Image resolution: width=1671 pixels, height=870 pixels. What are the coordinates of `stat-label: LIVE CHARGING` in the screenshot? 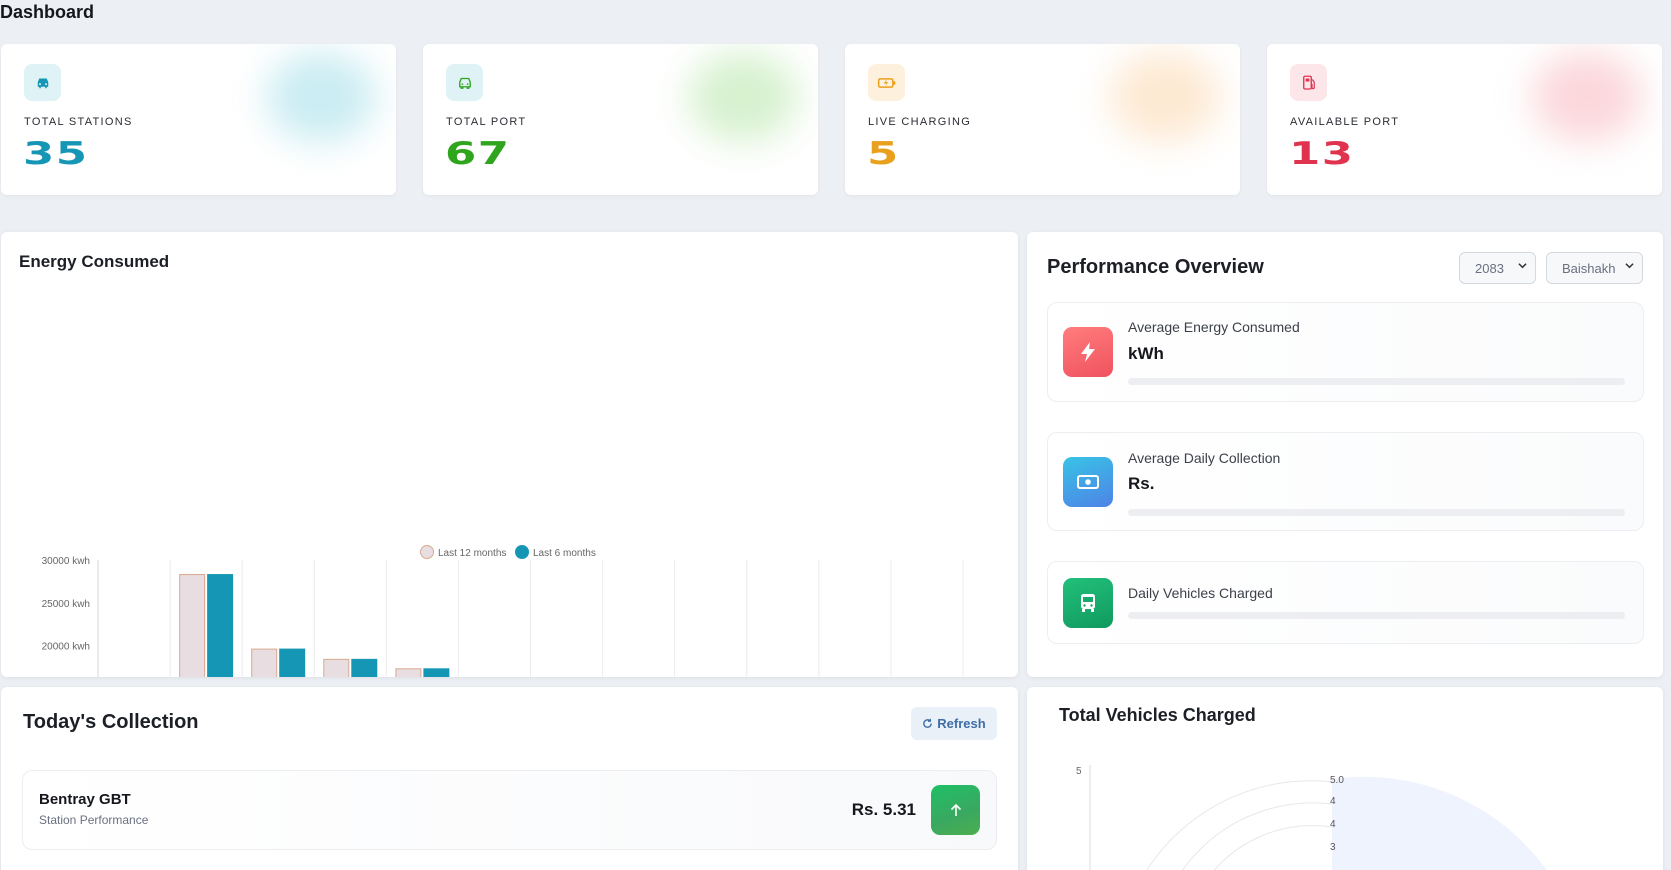 It's located at (920, 122).